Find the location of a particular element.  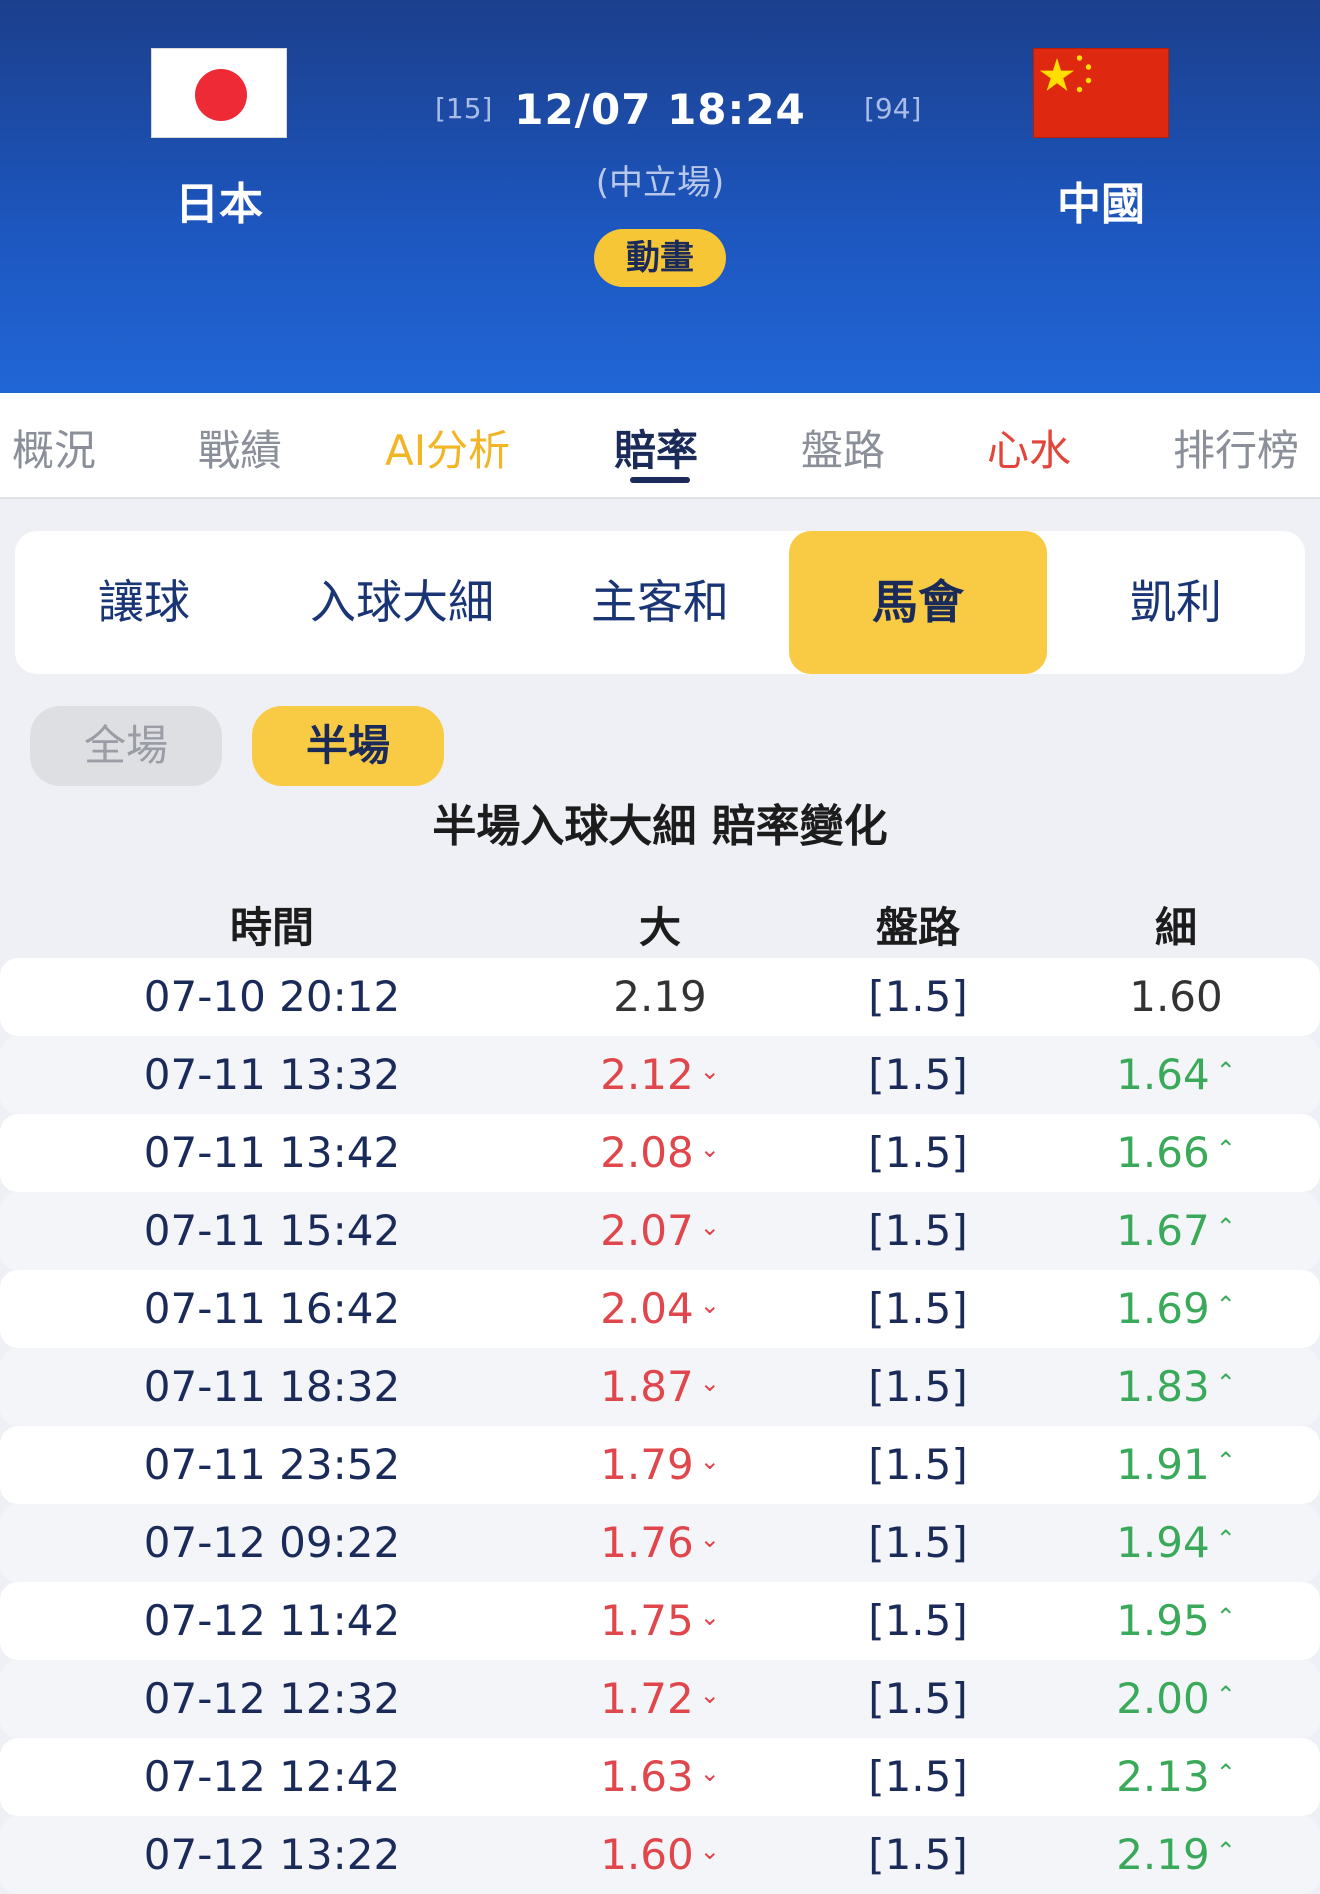

tab-tips: 心水 is located at coordinates (1029, 447).